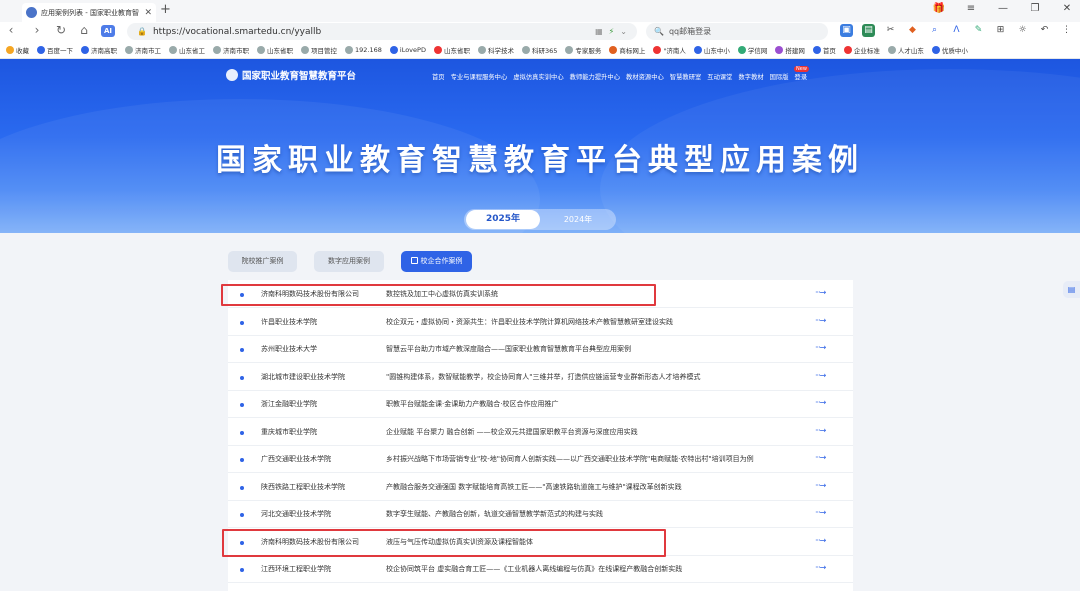  Describe the element at coordinates (291, 75) in the screenshot. I see `site-logo: 国家职业教育智慧教育平台` at that location.